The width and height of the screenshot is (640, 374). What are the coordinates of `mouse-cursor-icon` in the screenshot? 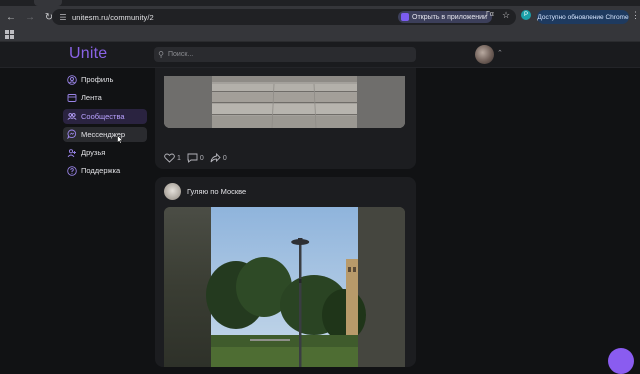 It's located at (120, 139).